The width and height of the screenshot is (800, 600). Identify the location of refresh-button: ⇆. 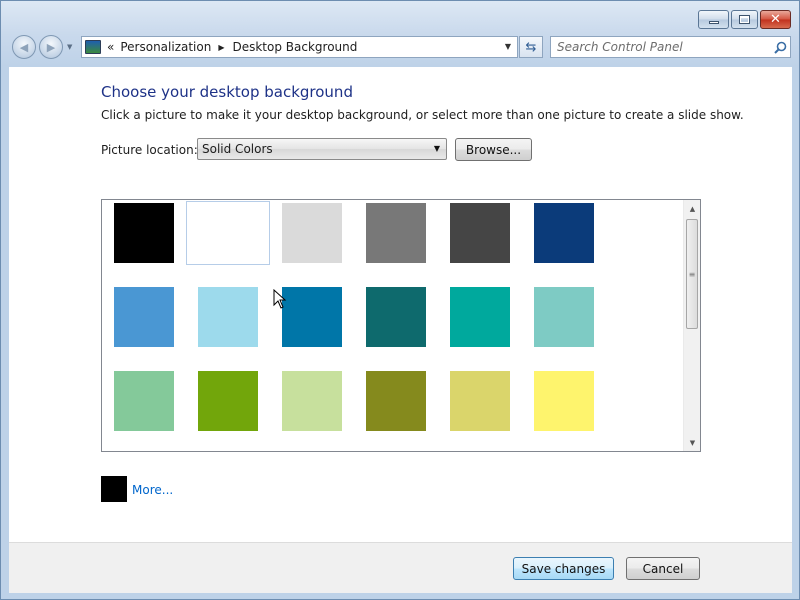
(531, 47).